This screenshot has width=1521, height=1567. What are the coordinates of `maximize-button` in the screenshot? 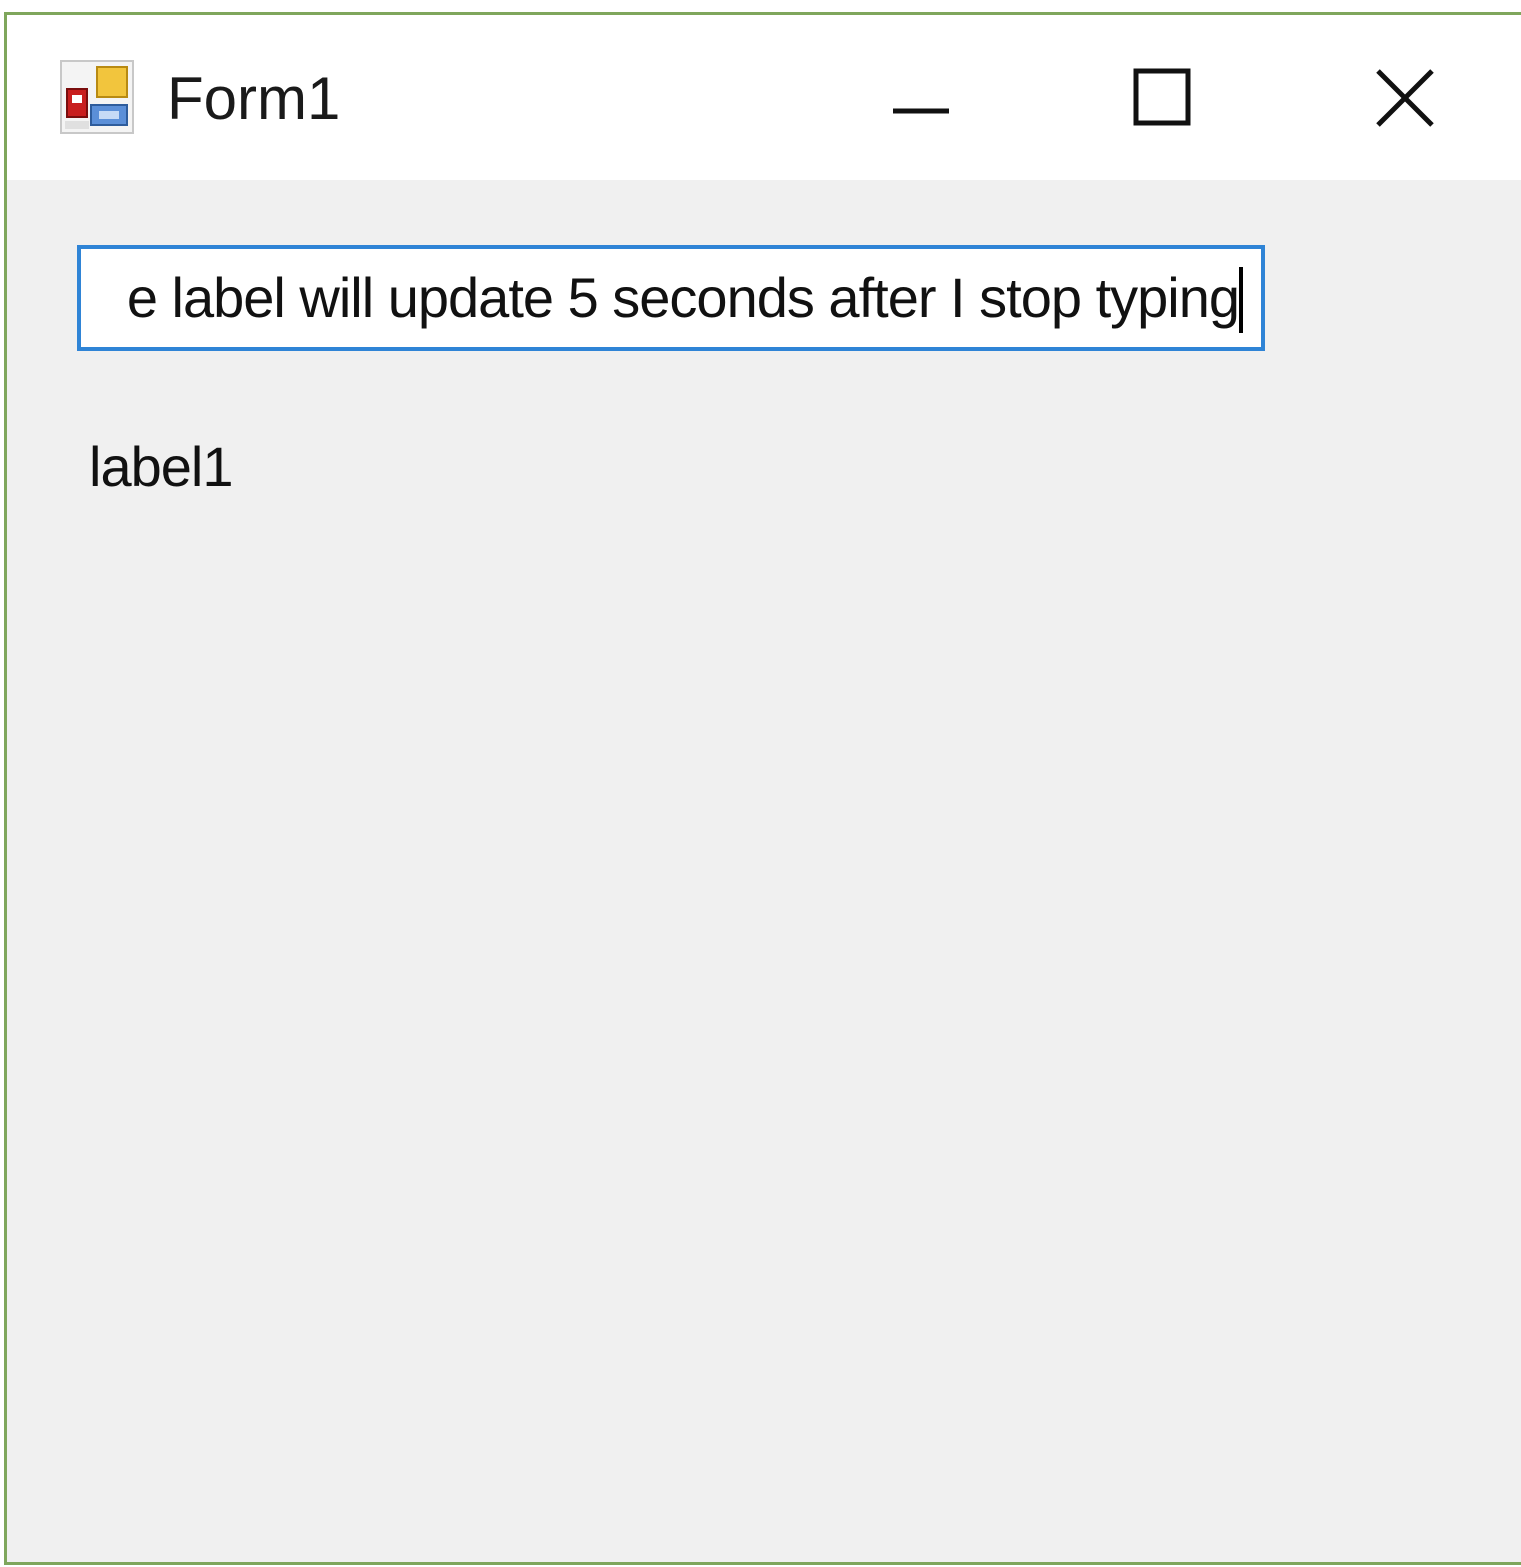 It's located at (1159, 97).